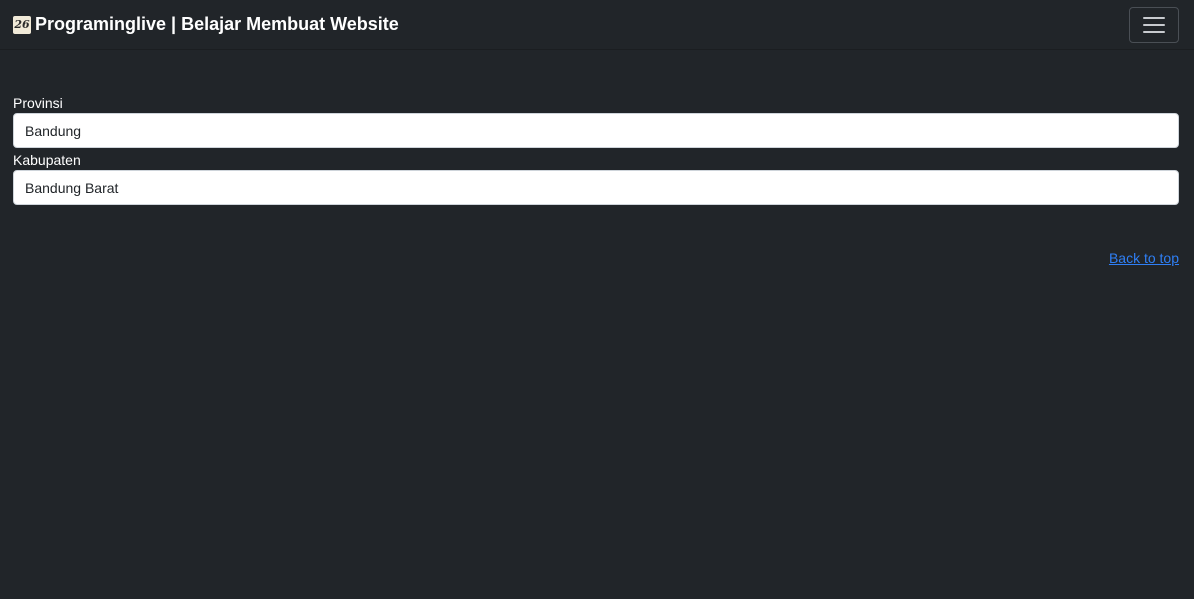 This screenshot has height=599, width=1194. Describe the element at coordinates (596, 130) in the screenshot. I see `provinsi-select: Bandung` at that location.